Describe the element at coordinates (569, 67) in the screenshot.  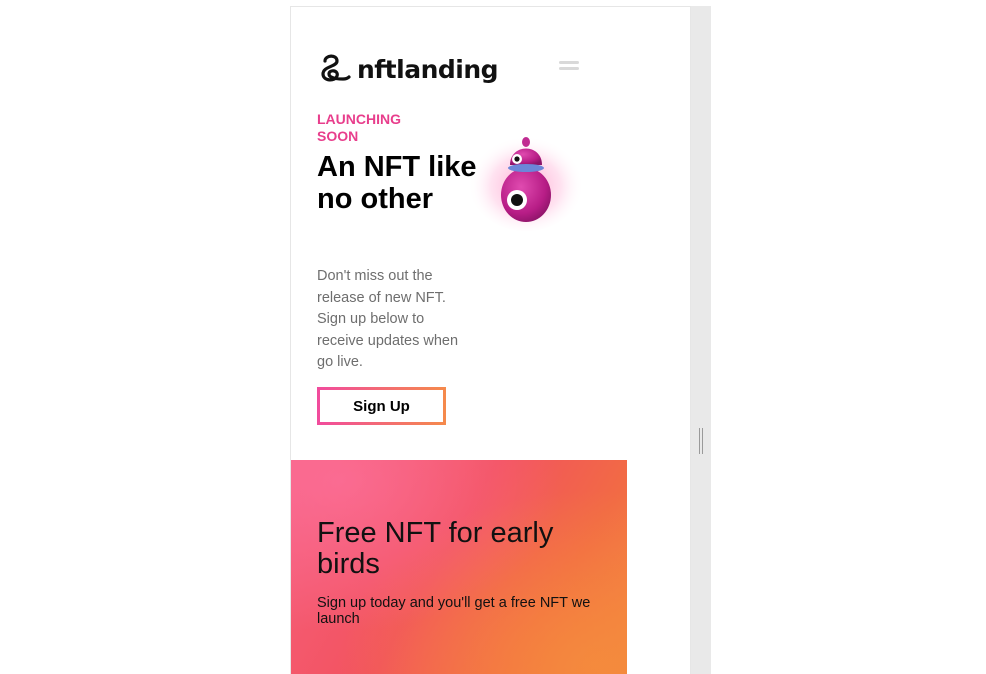
I see `hamburger-menu-icon` at that location.